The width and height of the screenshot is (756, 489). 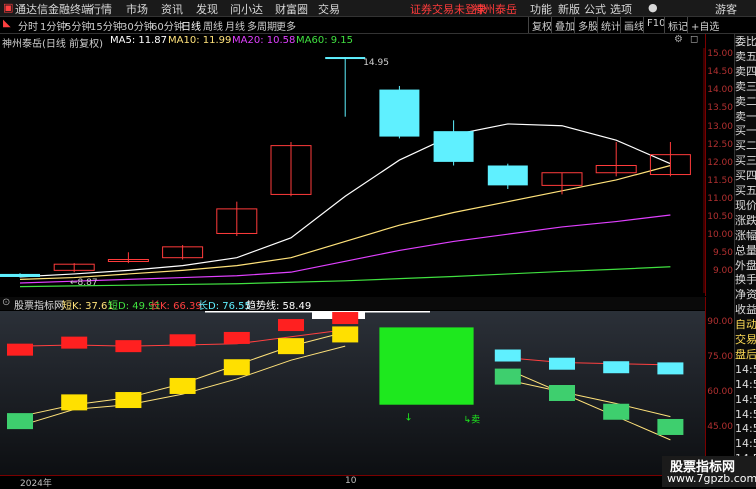 I want to click on side-item: 涨幅, so click(x=745, y=236).